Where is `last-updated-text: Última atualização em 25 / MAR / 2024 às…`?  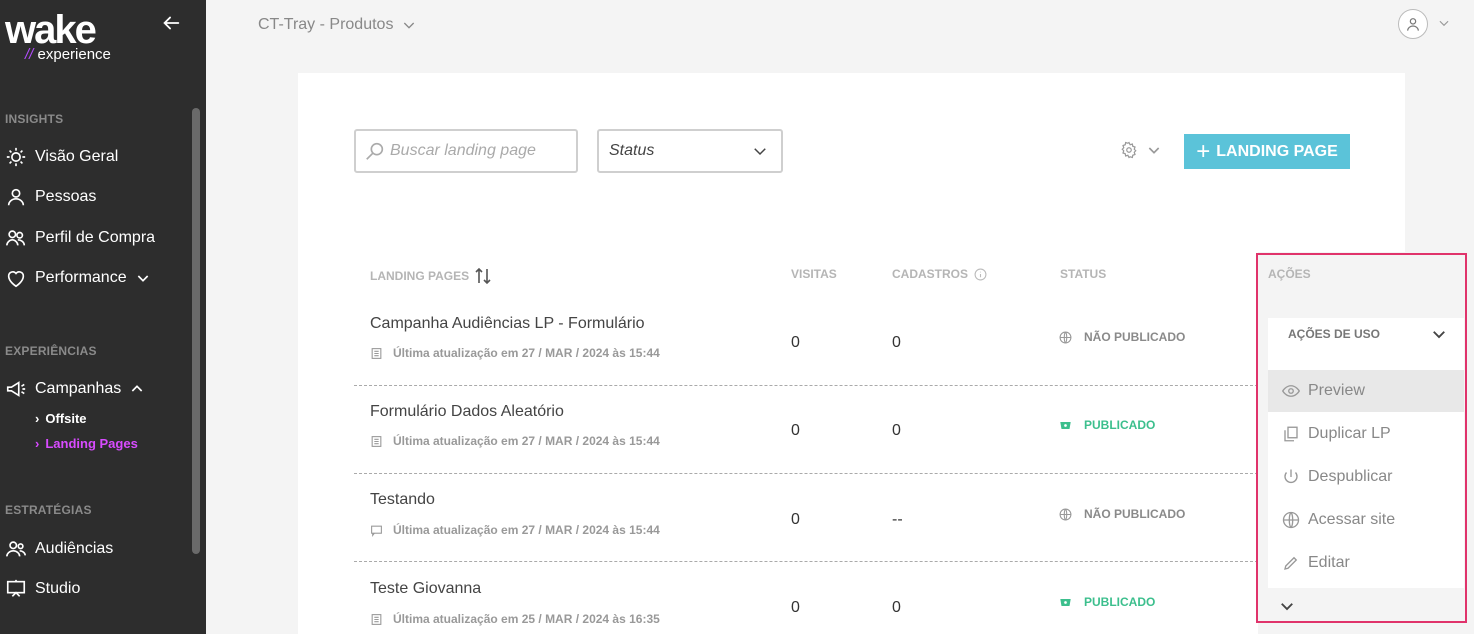
last-updated-text: Última atualização em 25 / MAR / 2024 às… is located at coordinates (526, 619).